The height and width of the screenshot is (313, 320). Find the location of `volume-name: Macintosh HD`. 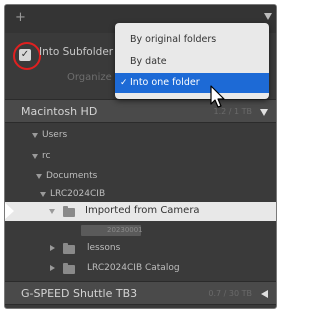

volume-name: Macintosh HD is located at coordinates (59, 111).